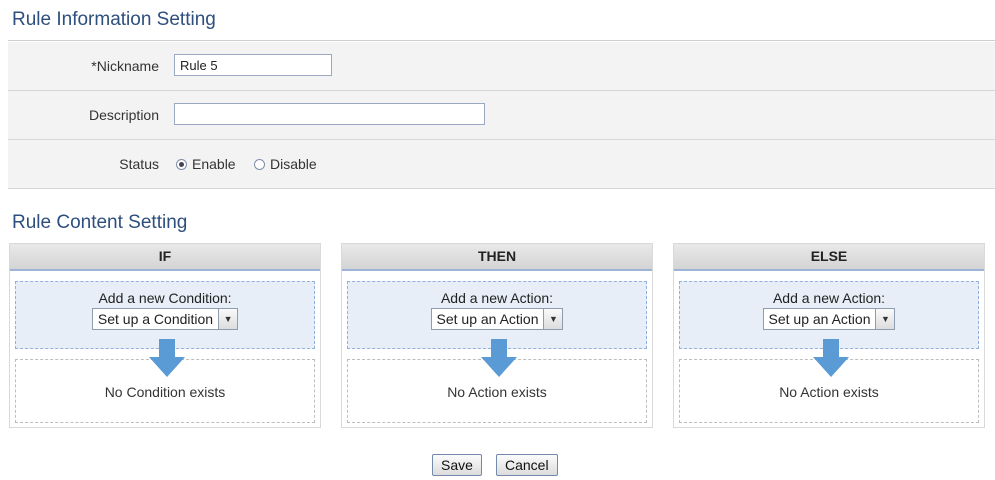 The width and height of the screenshot is (995, 480). What do you see at coordinates (501, 164) in the screenshot?
I see `status-row: Status Enable Disable` at bounding box center [501, 164].